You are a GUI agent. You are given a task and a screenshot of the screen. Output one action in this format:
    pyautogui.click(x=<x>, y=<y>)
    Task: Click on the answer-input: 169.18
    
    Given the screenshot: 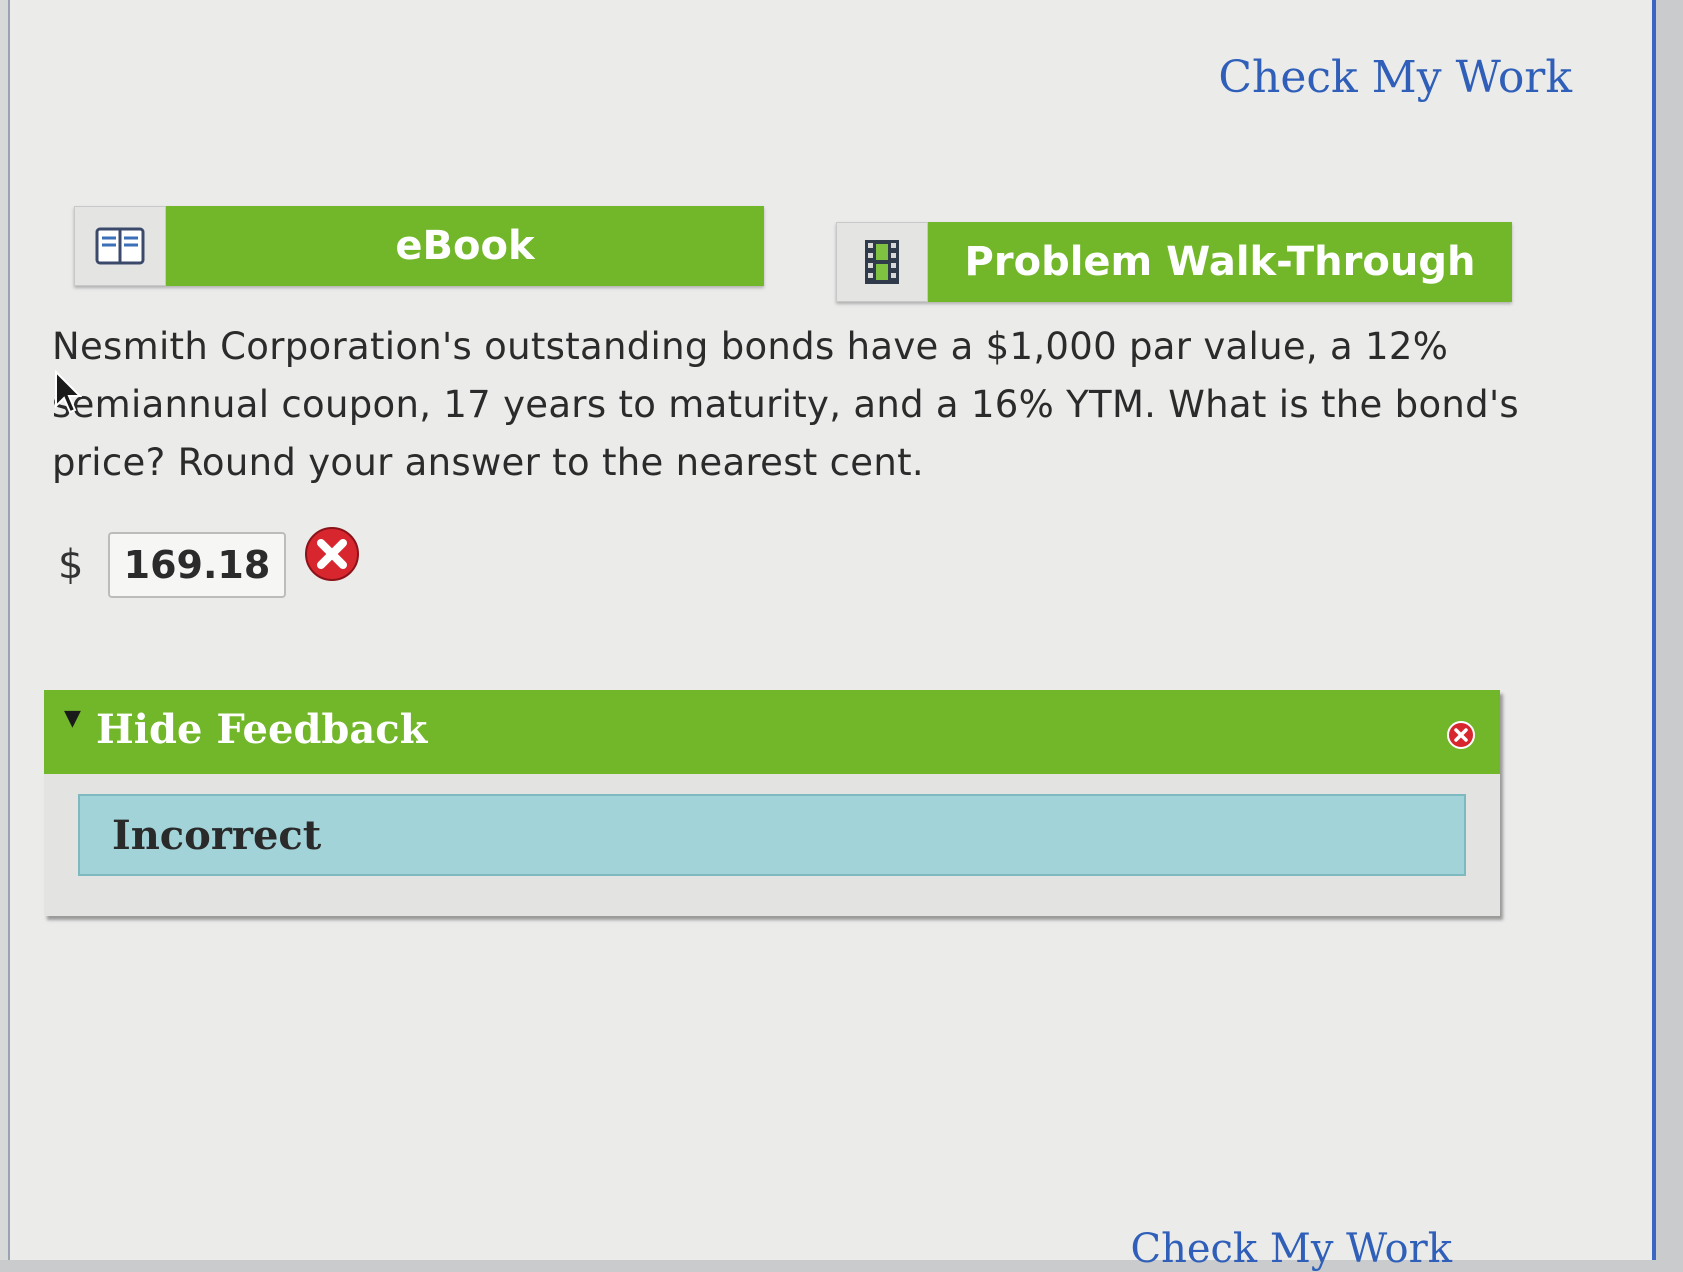 What is the action you would take?
    pyautogui.click(x=197, y=565)
    